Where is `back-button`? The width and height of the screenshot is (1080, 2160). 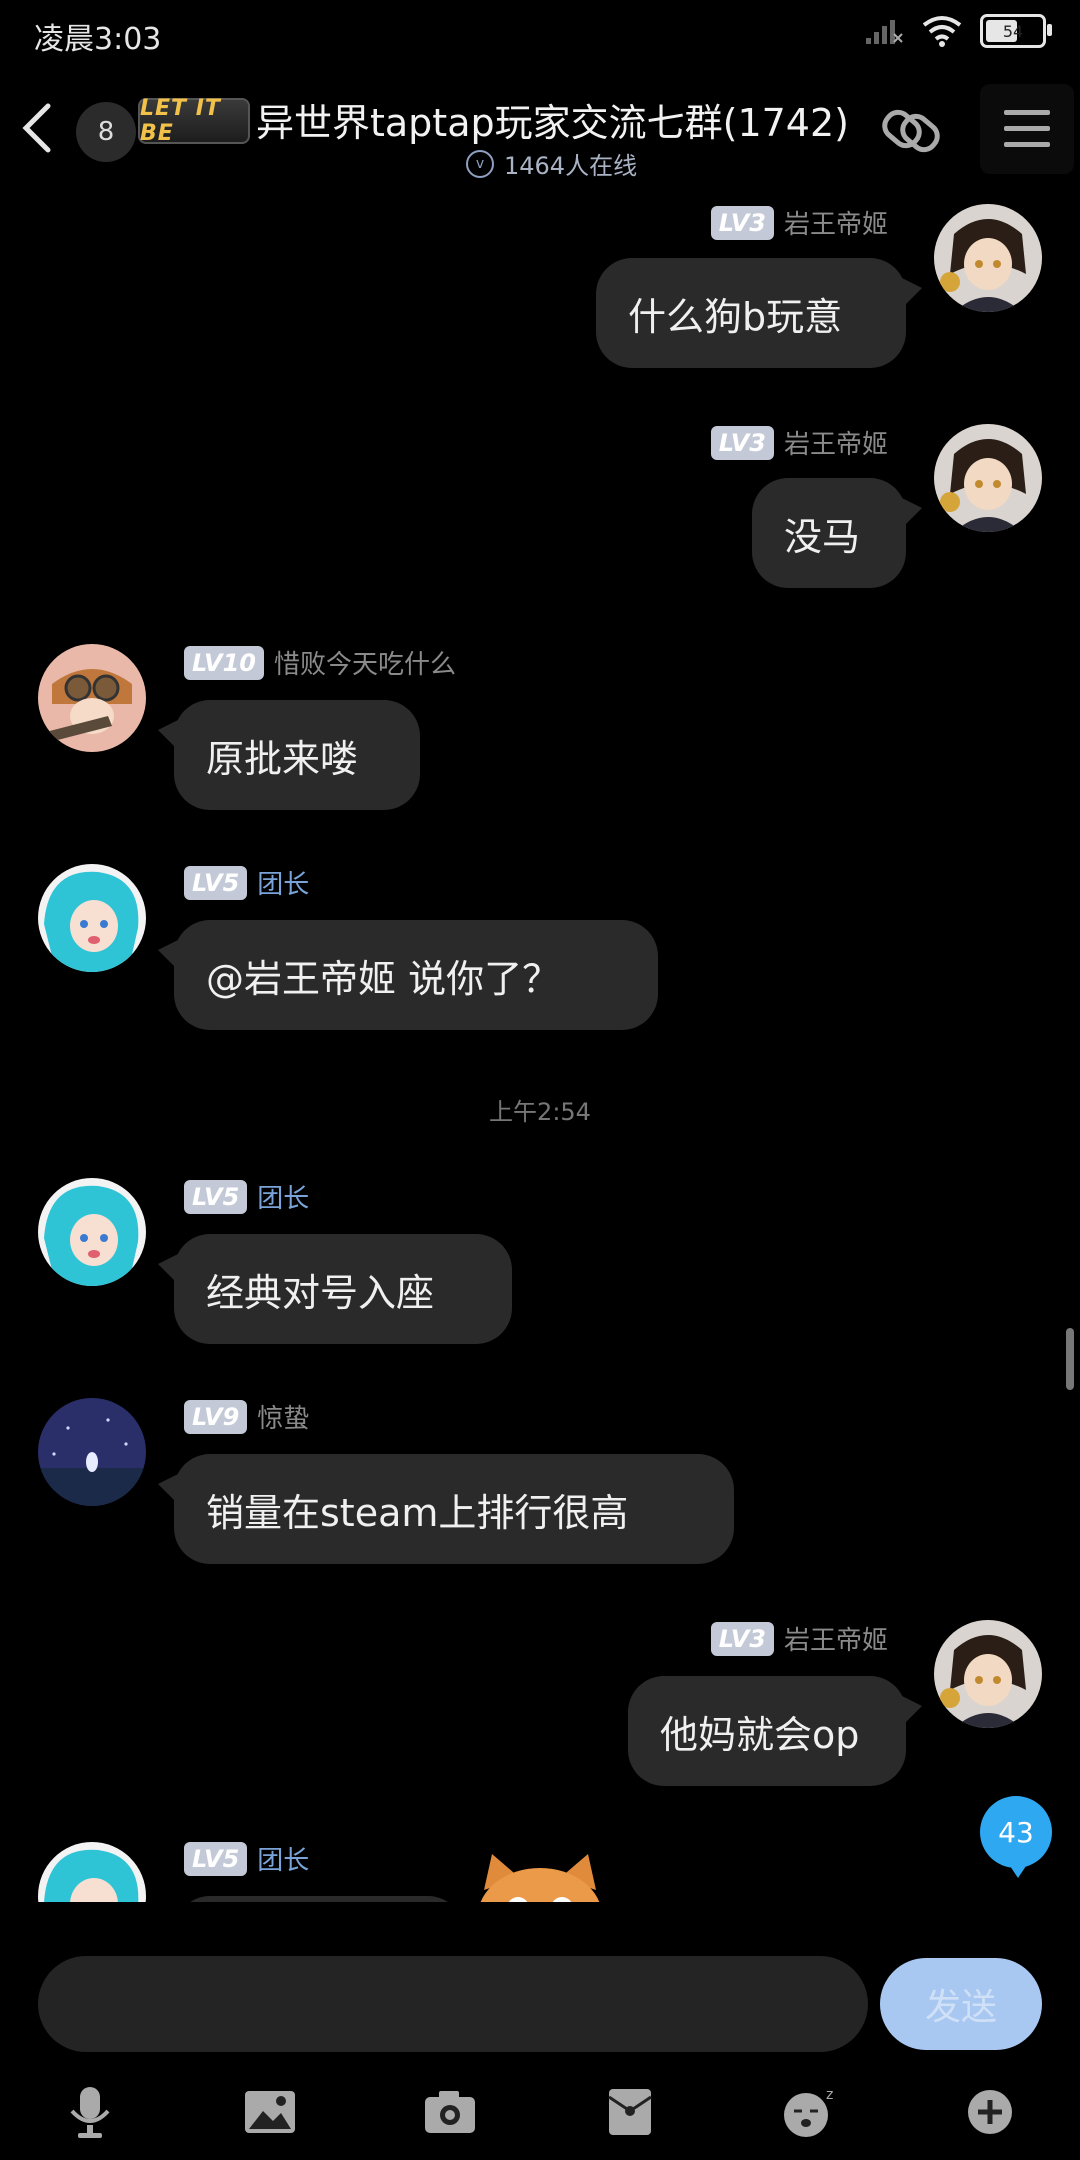
back-button is located at coordinates (40, 128).